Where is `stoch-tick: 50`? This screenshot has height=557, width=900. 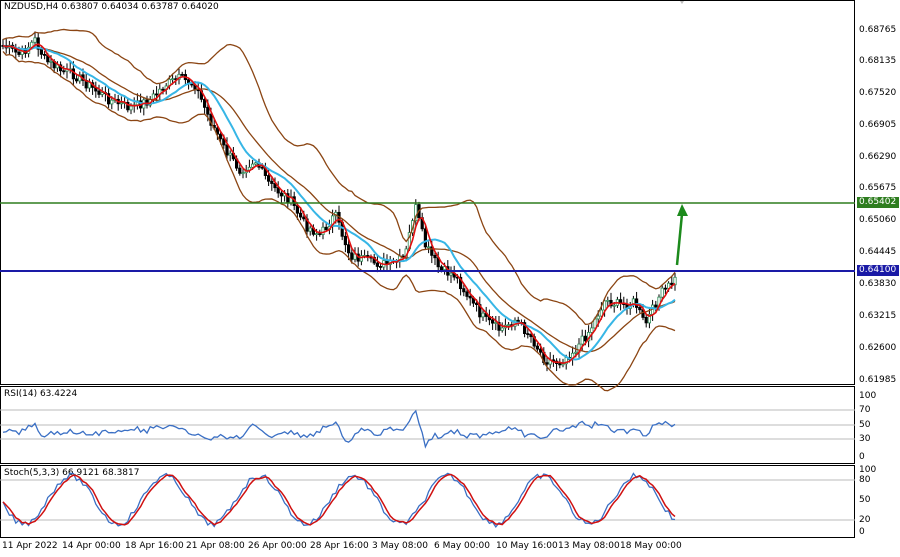
stoch-tick: 50 is located at coordinates (865, 500).